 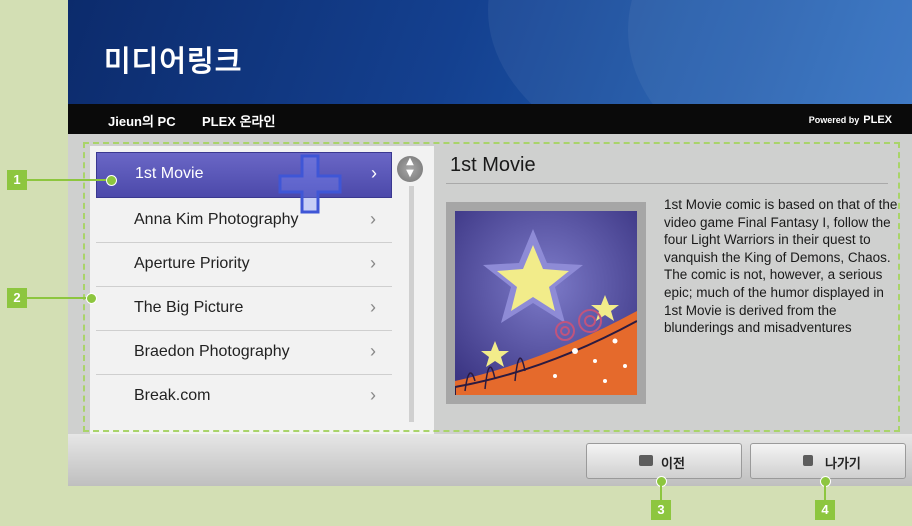 I want to click on back-button: 이전, so click(x=664, y=461).